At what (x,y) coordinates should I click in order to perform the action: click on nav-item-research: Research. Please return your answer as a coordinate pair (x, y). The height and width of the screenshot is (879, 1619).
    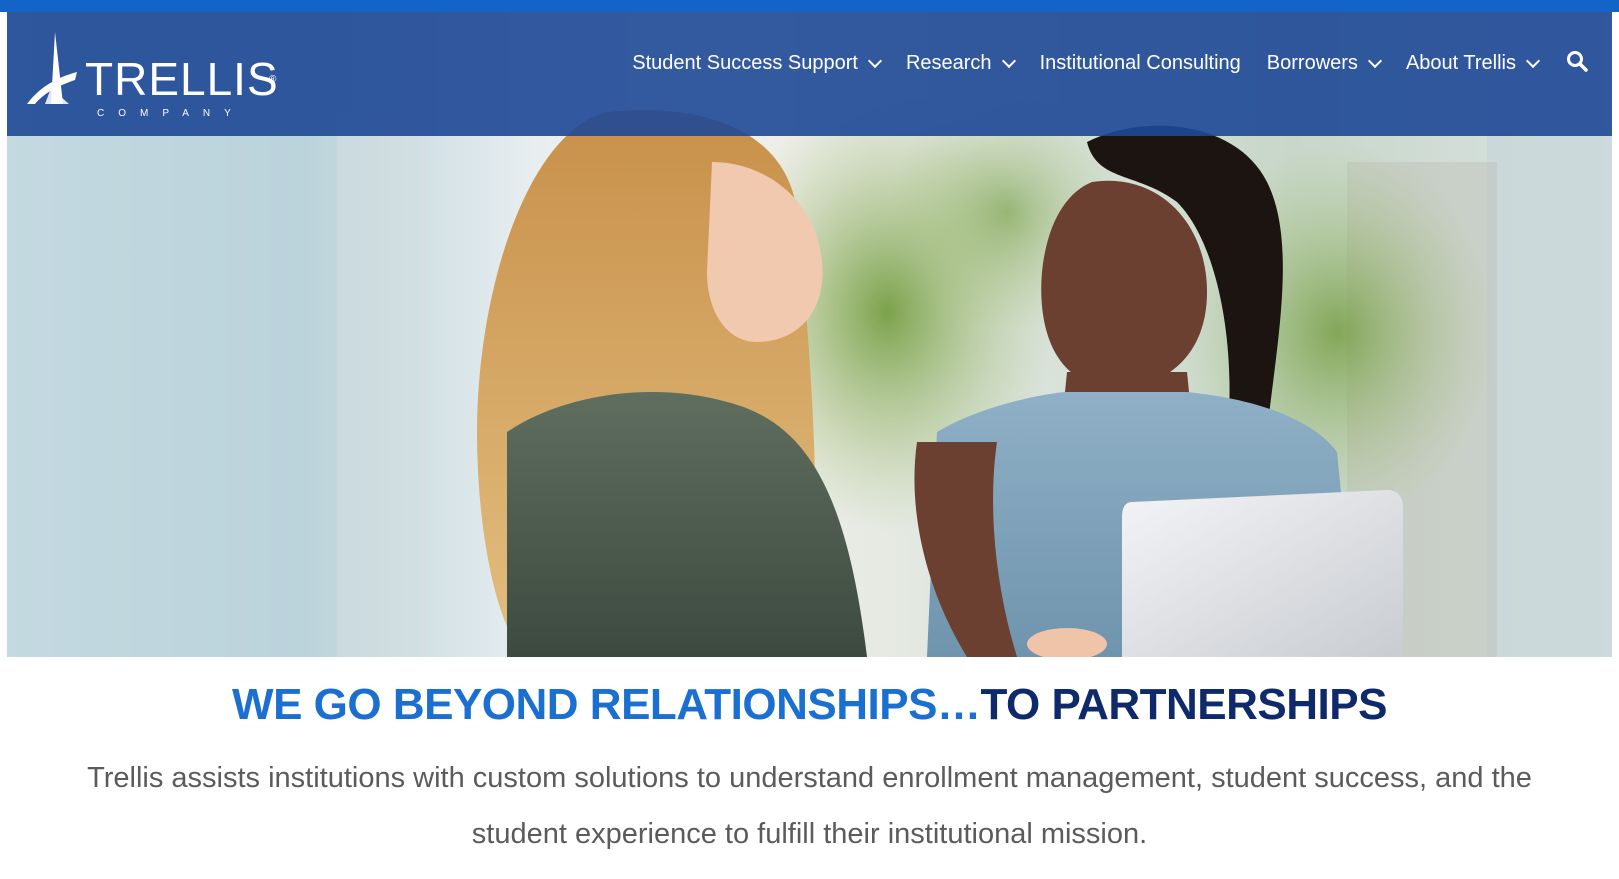
    Looking at the image, I should click on (960, 63).